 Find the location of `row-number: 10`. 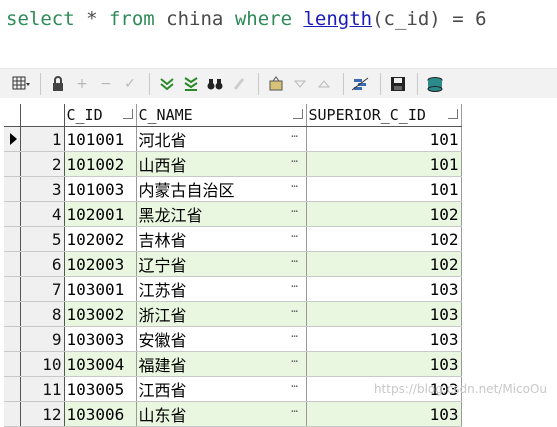

row-number: 10 is located at coordinates (42, 364).